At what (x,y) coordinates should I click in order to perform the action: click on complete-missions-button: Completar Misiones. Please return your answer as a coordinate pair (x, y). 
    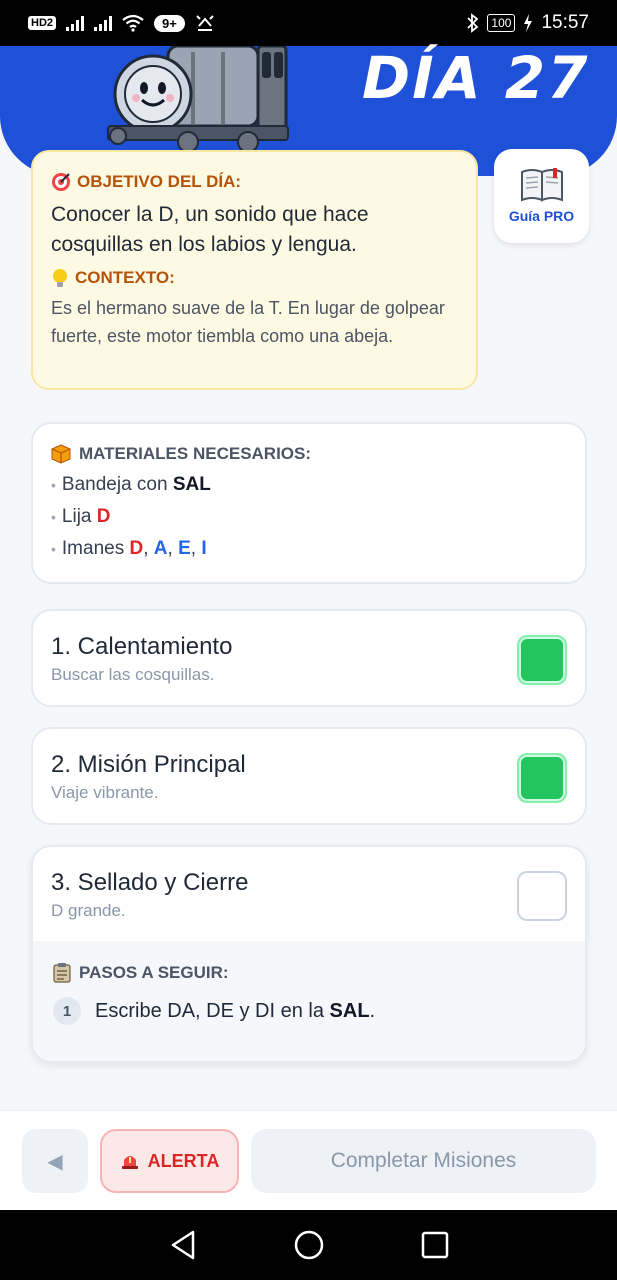
    Looking at the image, I should click on (423, 1161).